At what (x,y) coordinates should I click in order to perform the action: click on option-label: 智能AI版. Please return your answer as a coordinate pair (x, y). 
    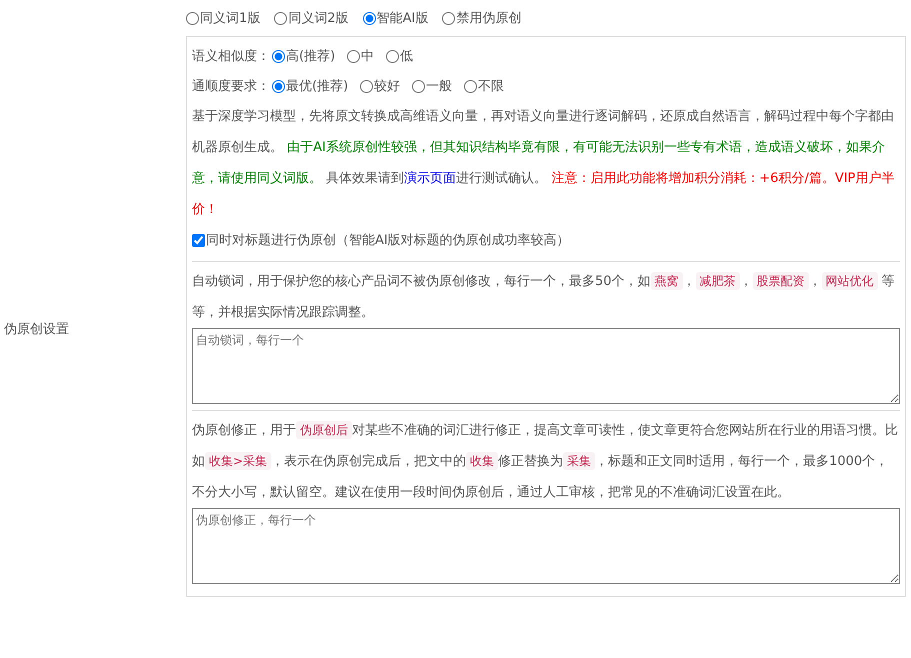
    Looking at the image, I should click on (402, 18).